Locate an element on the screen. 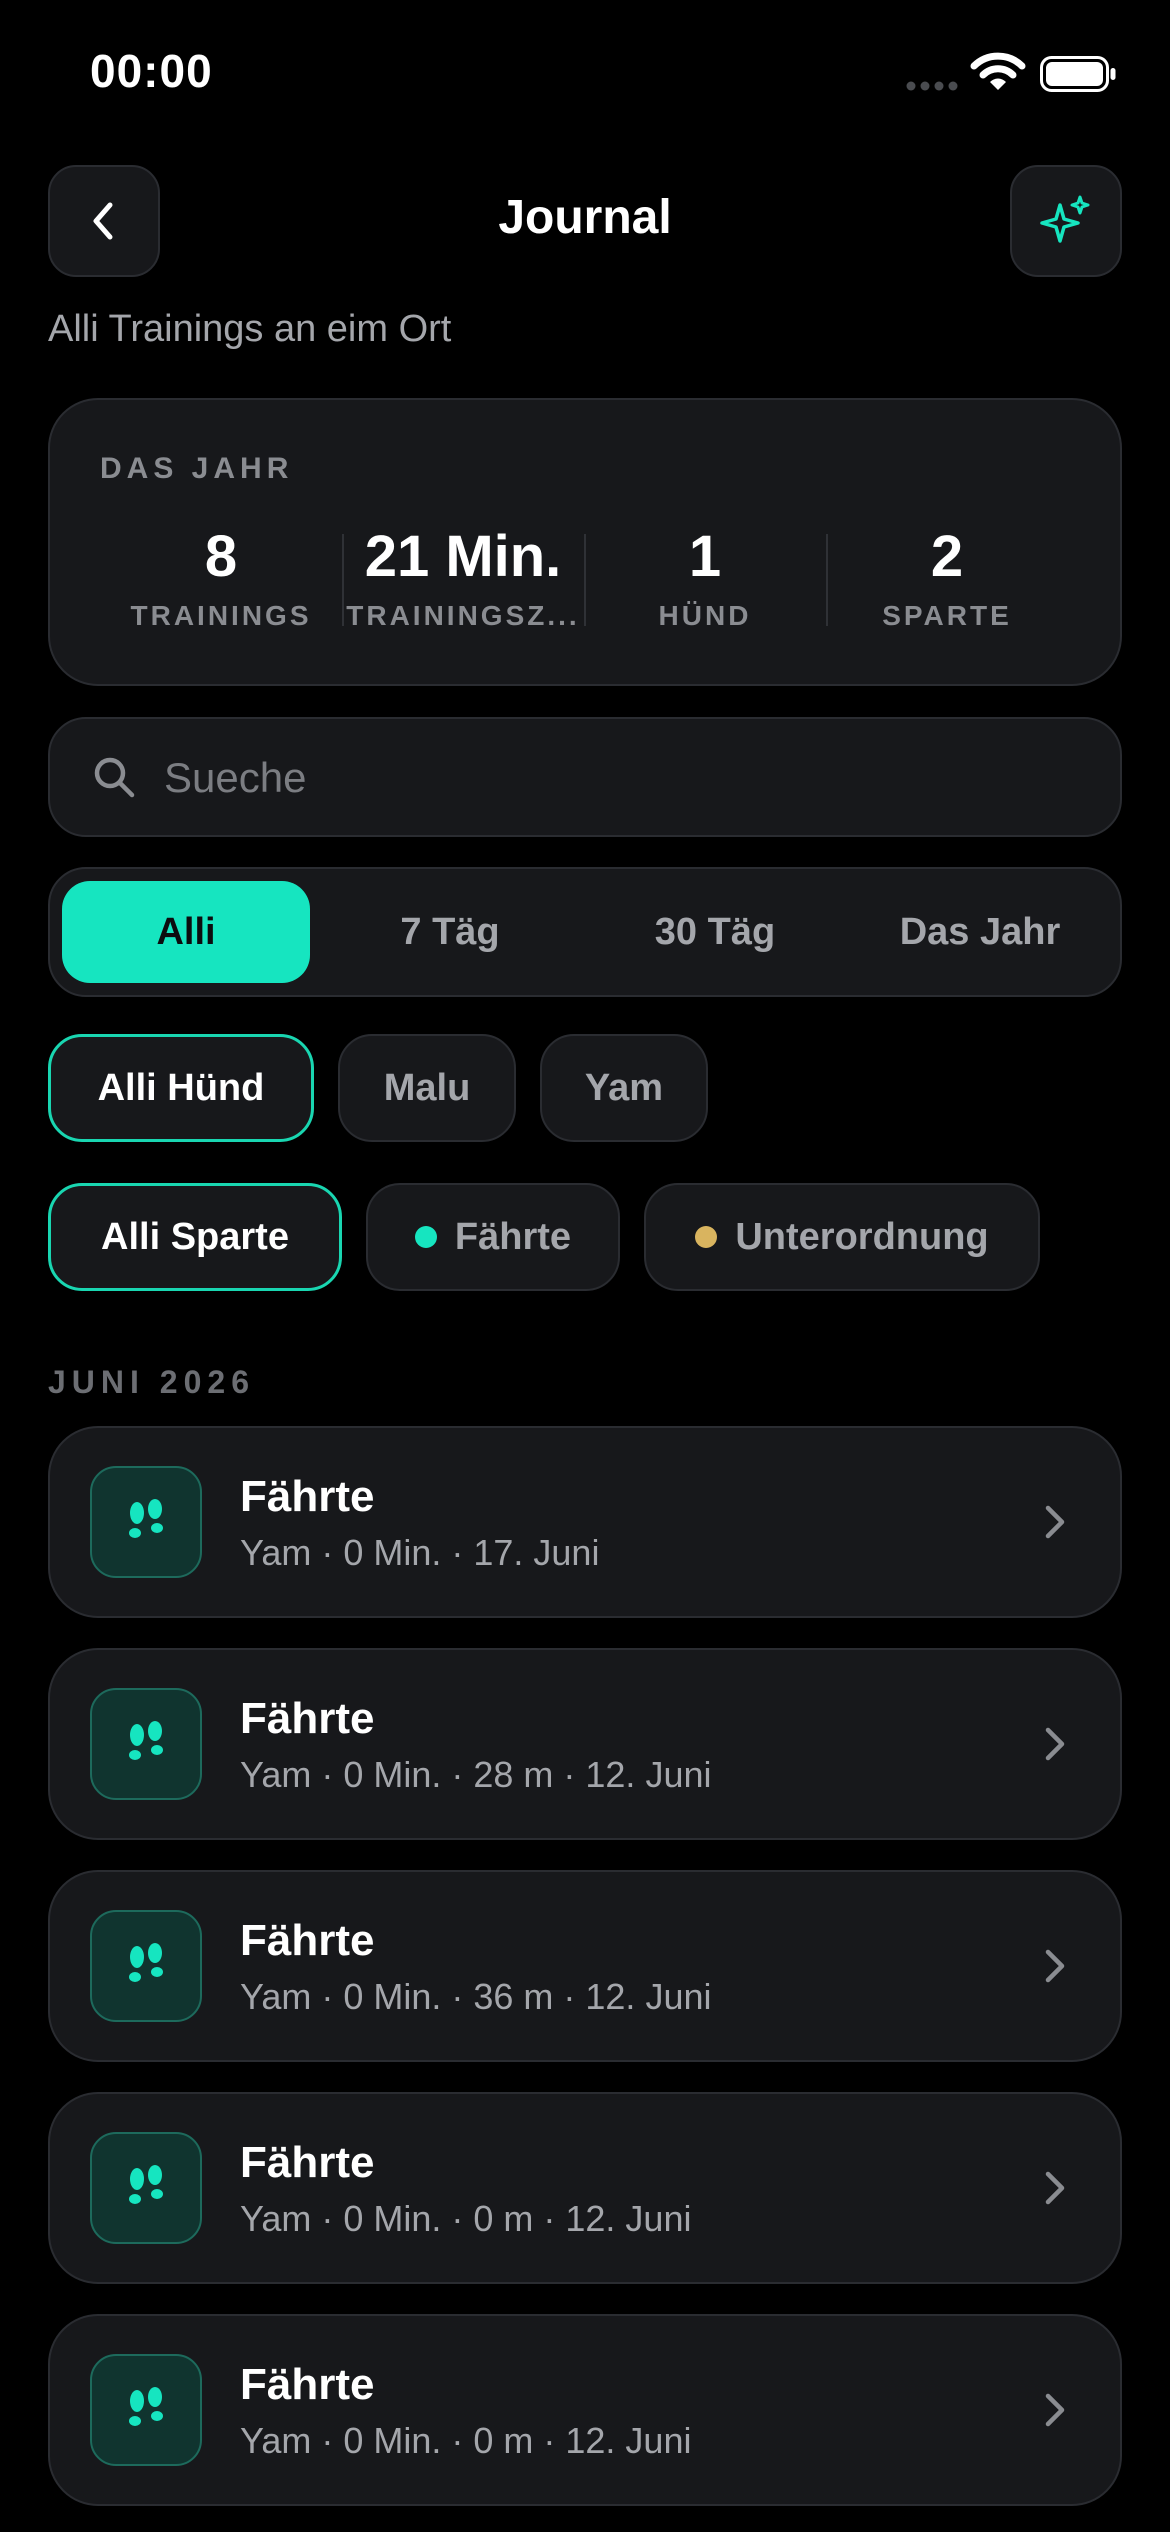 The image size is (1170, 2532). stat-value: 2 is located at coordinates (947, 556).